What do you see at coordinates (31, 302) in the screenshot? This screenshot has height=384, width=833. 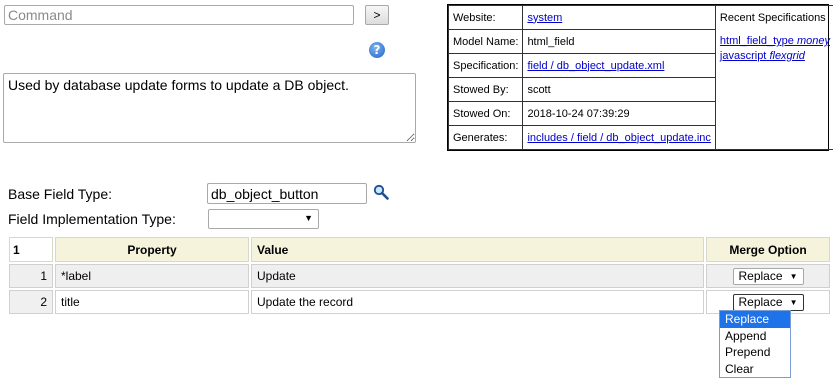 I see `row-number: 2` at bounding box center [31, 302].